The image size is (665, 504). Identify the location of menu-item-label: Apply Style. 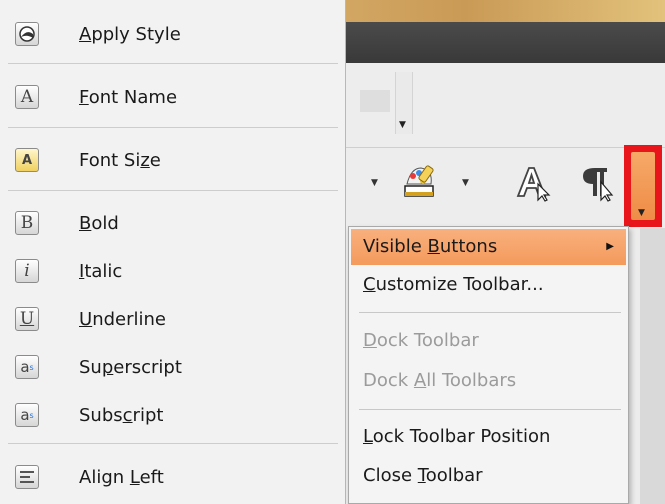
(130, 34).